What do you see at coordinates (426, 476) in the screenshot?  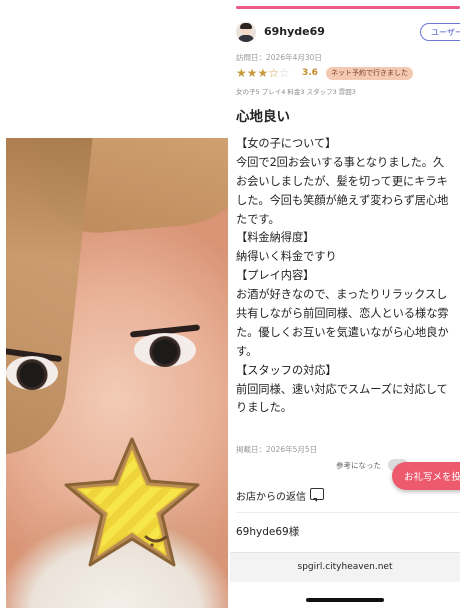 I see `thanks-photo-button: お礼写メを投` at bounding box center [426, 476].